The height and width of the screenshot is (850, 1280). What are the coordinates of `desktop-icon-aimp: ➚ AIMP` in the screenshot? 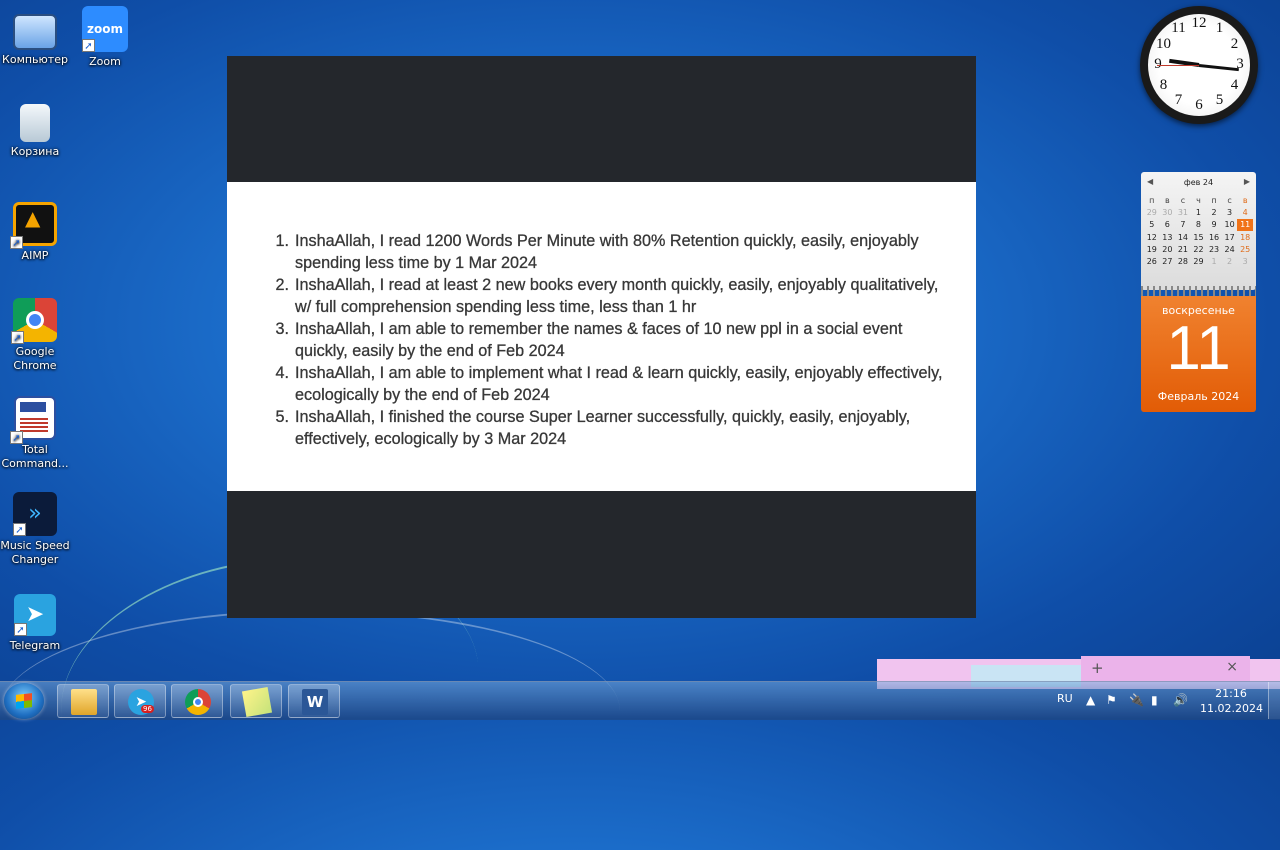 It's located at (35, 232).